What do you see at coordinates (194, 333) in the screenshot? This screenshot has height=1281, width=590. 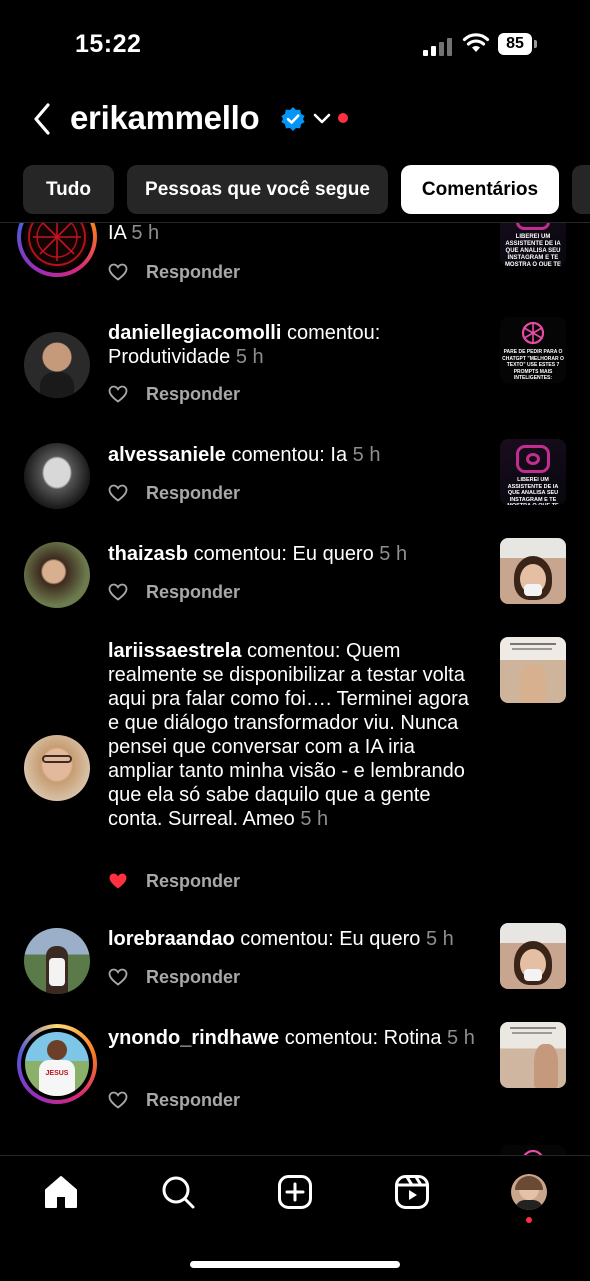 I see `comment-username: daniellegiacomolli` at bounding box center [194, 333].